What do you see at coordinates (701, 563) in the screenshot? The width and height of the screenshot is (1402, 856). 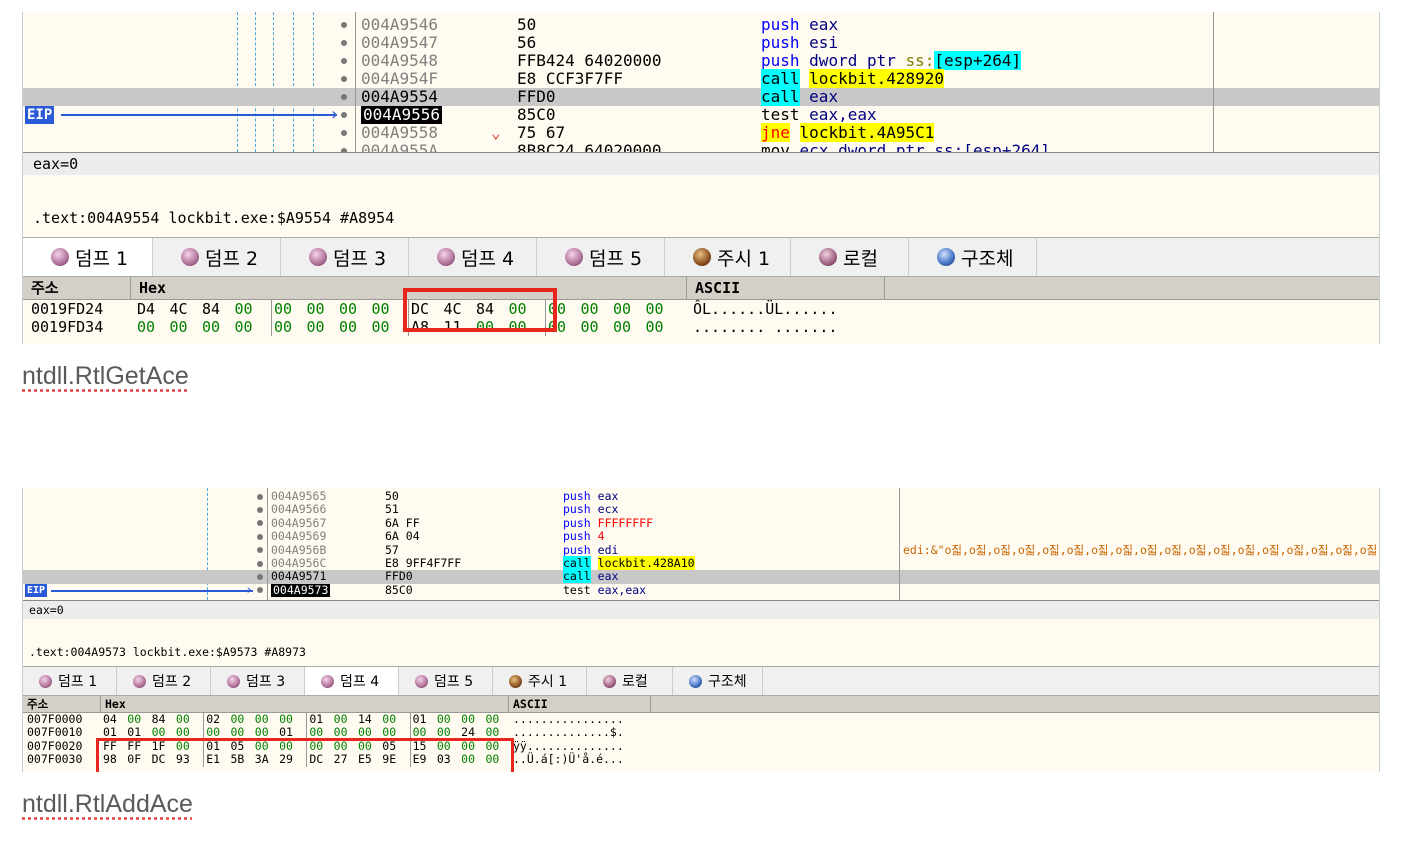 I see `disasm-row: 004A956C E8 9FF4F7FF call lockbit.428A10` at bounding box center [701, 563].